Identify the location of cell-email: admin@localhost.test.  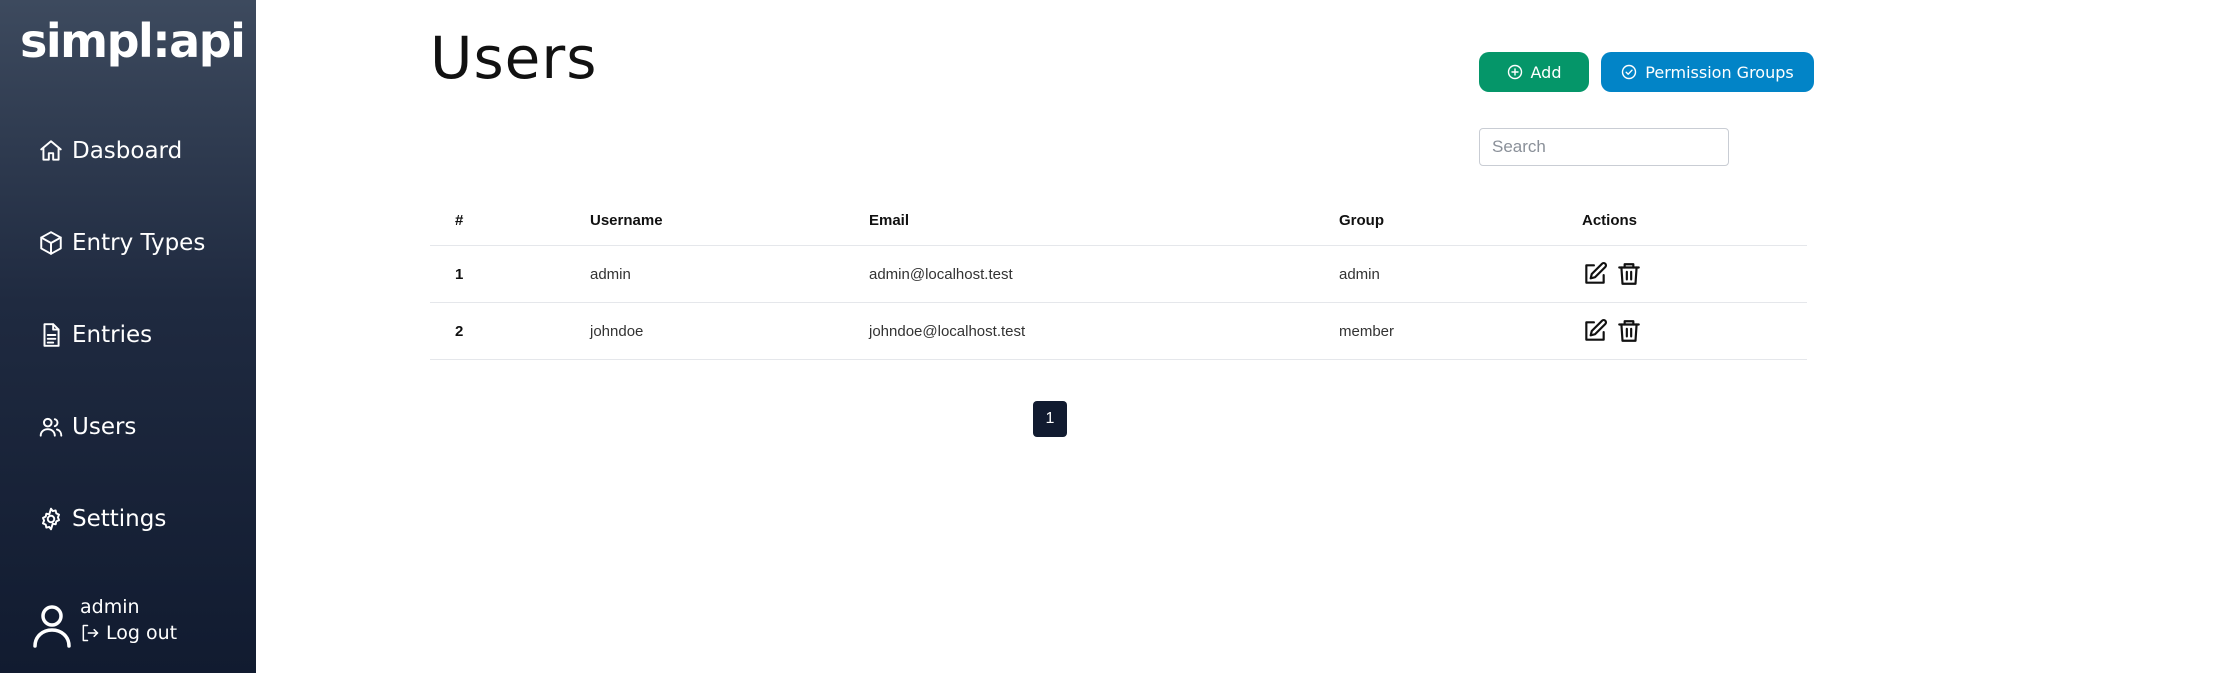
(941, 274).